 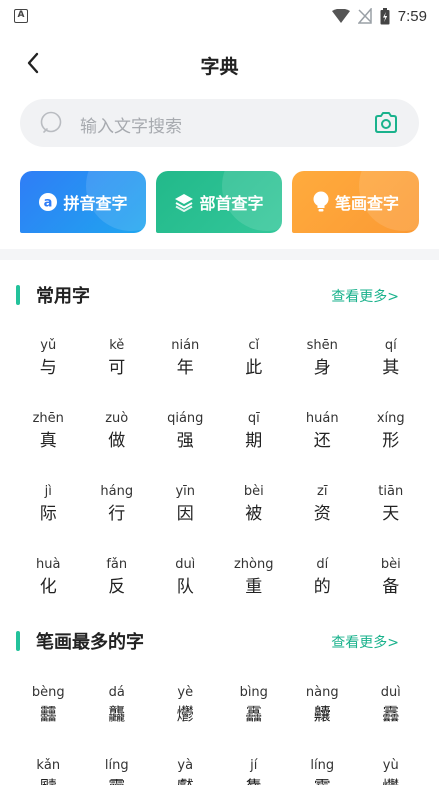 I want to click on char-cell: yà 齾, so click(x=185, y=771).